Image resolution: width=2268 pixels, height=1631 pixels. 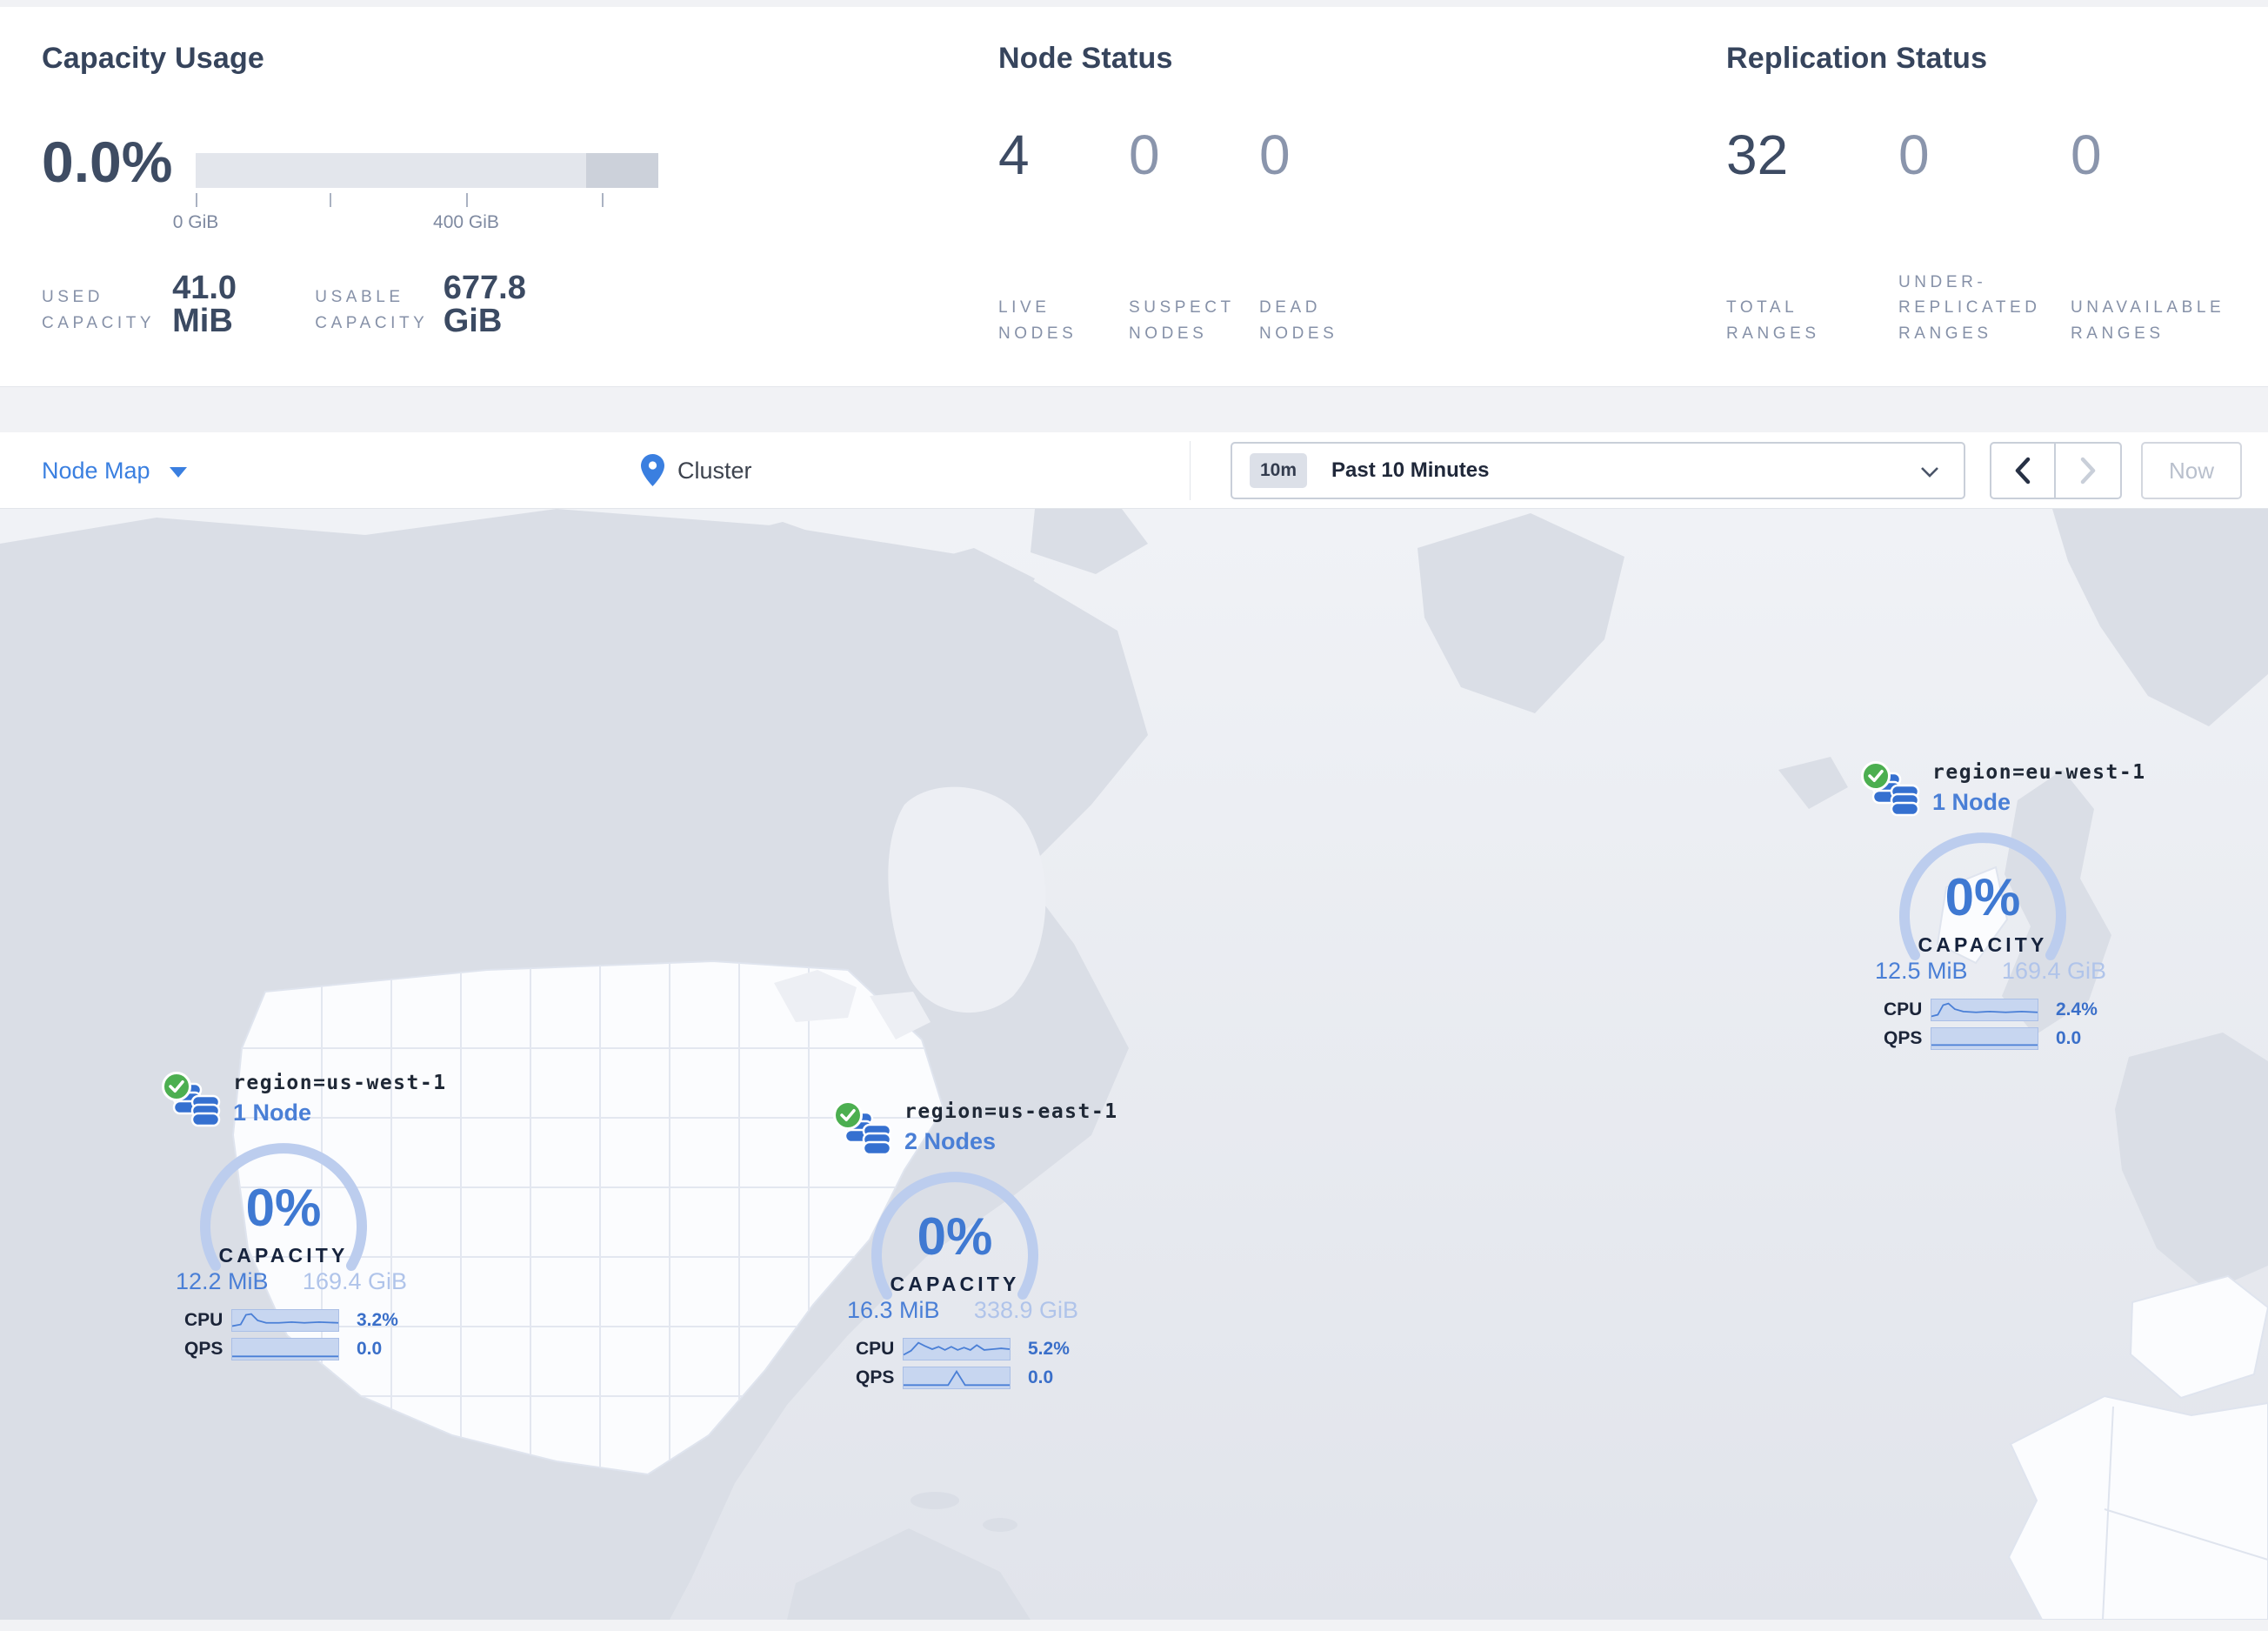 I want to click on step-forward-button, so click(x=2088, y=471).